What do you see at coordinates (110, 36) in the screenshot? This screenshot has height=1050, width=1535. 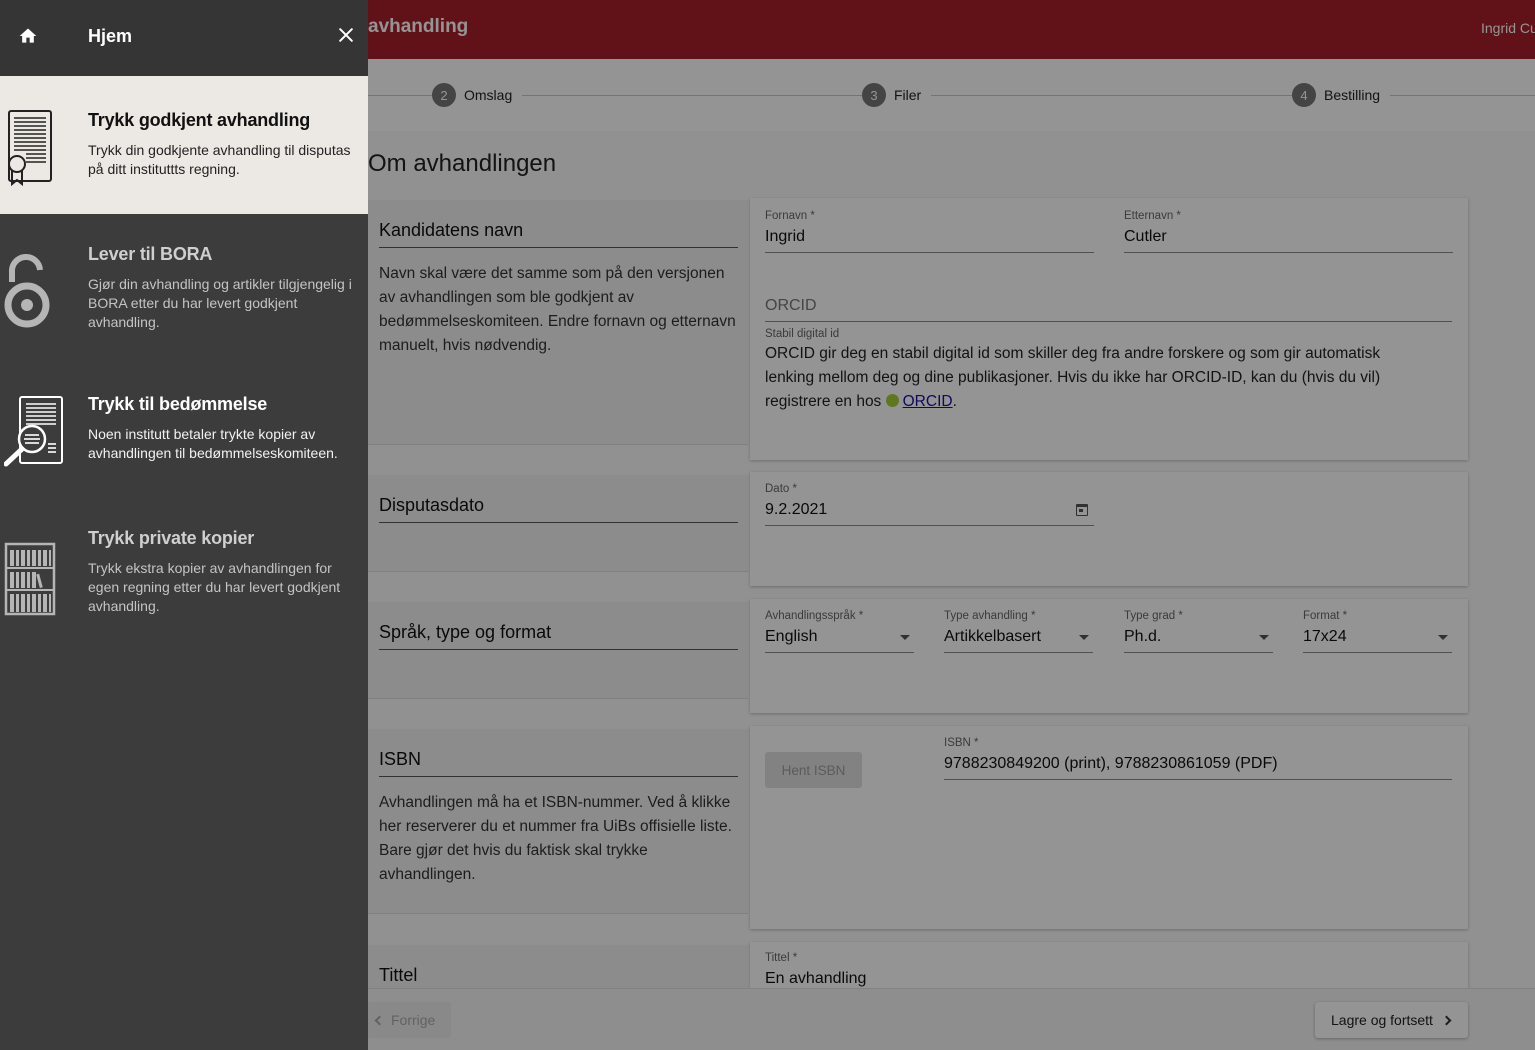 I see `drawer-title: Hjem` at bounding box center [110, 36].